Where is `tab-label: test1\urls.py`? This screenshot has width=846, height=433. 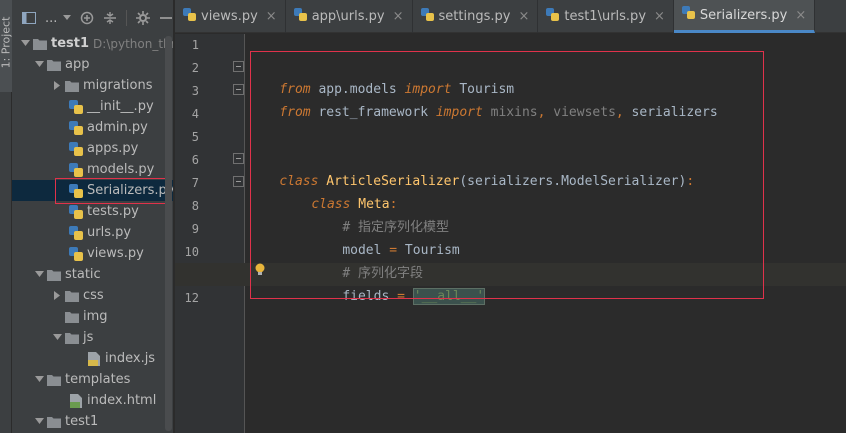
tab-label: test1\urls.py is located at coordinates (605, 16).